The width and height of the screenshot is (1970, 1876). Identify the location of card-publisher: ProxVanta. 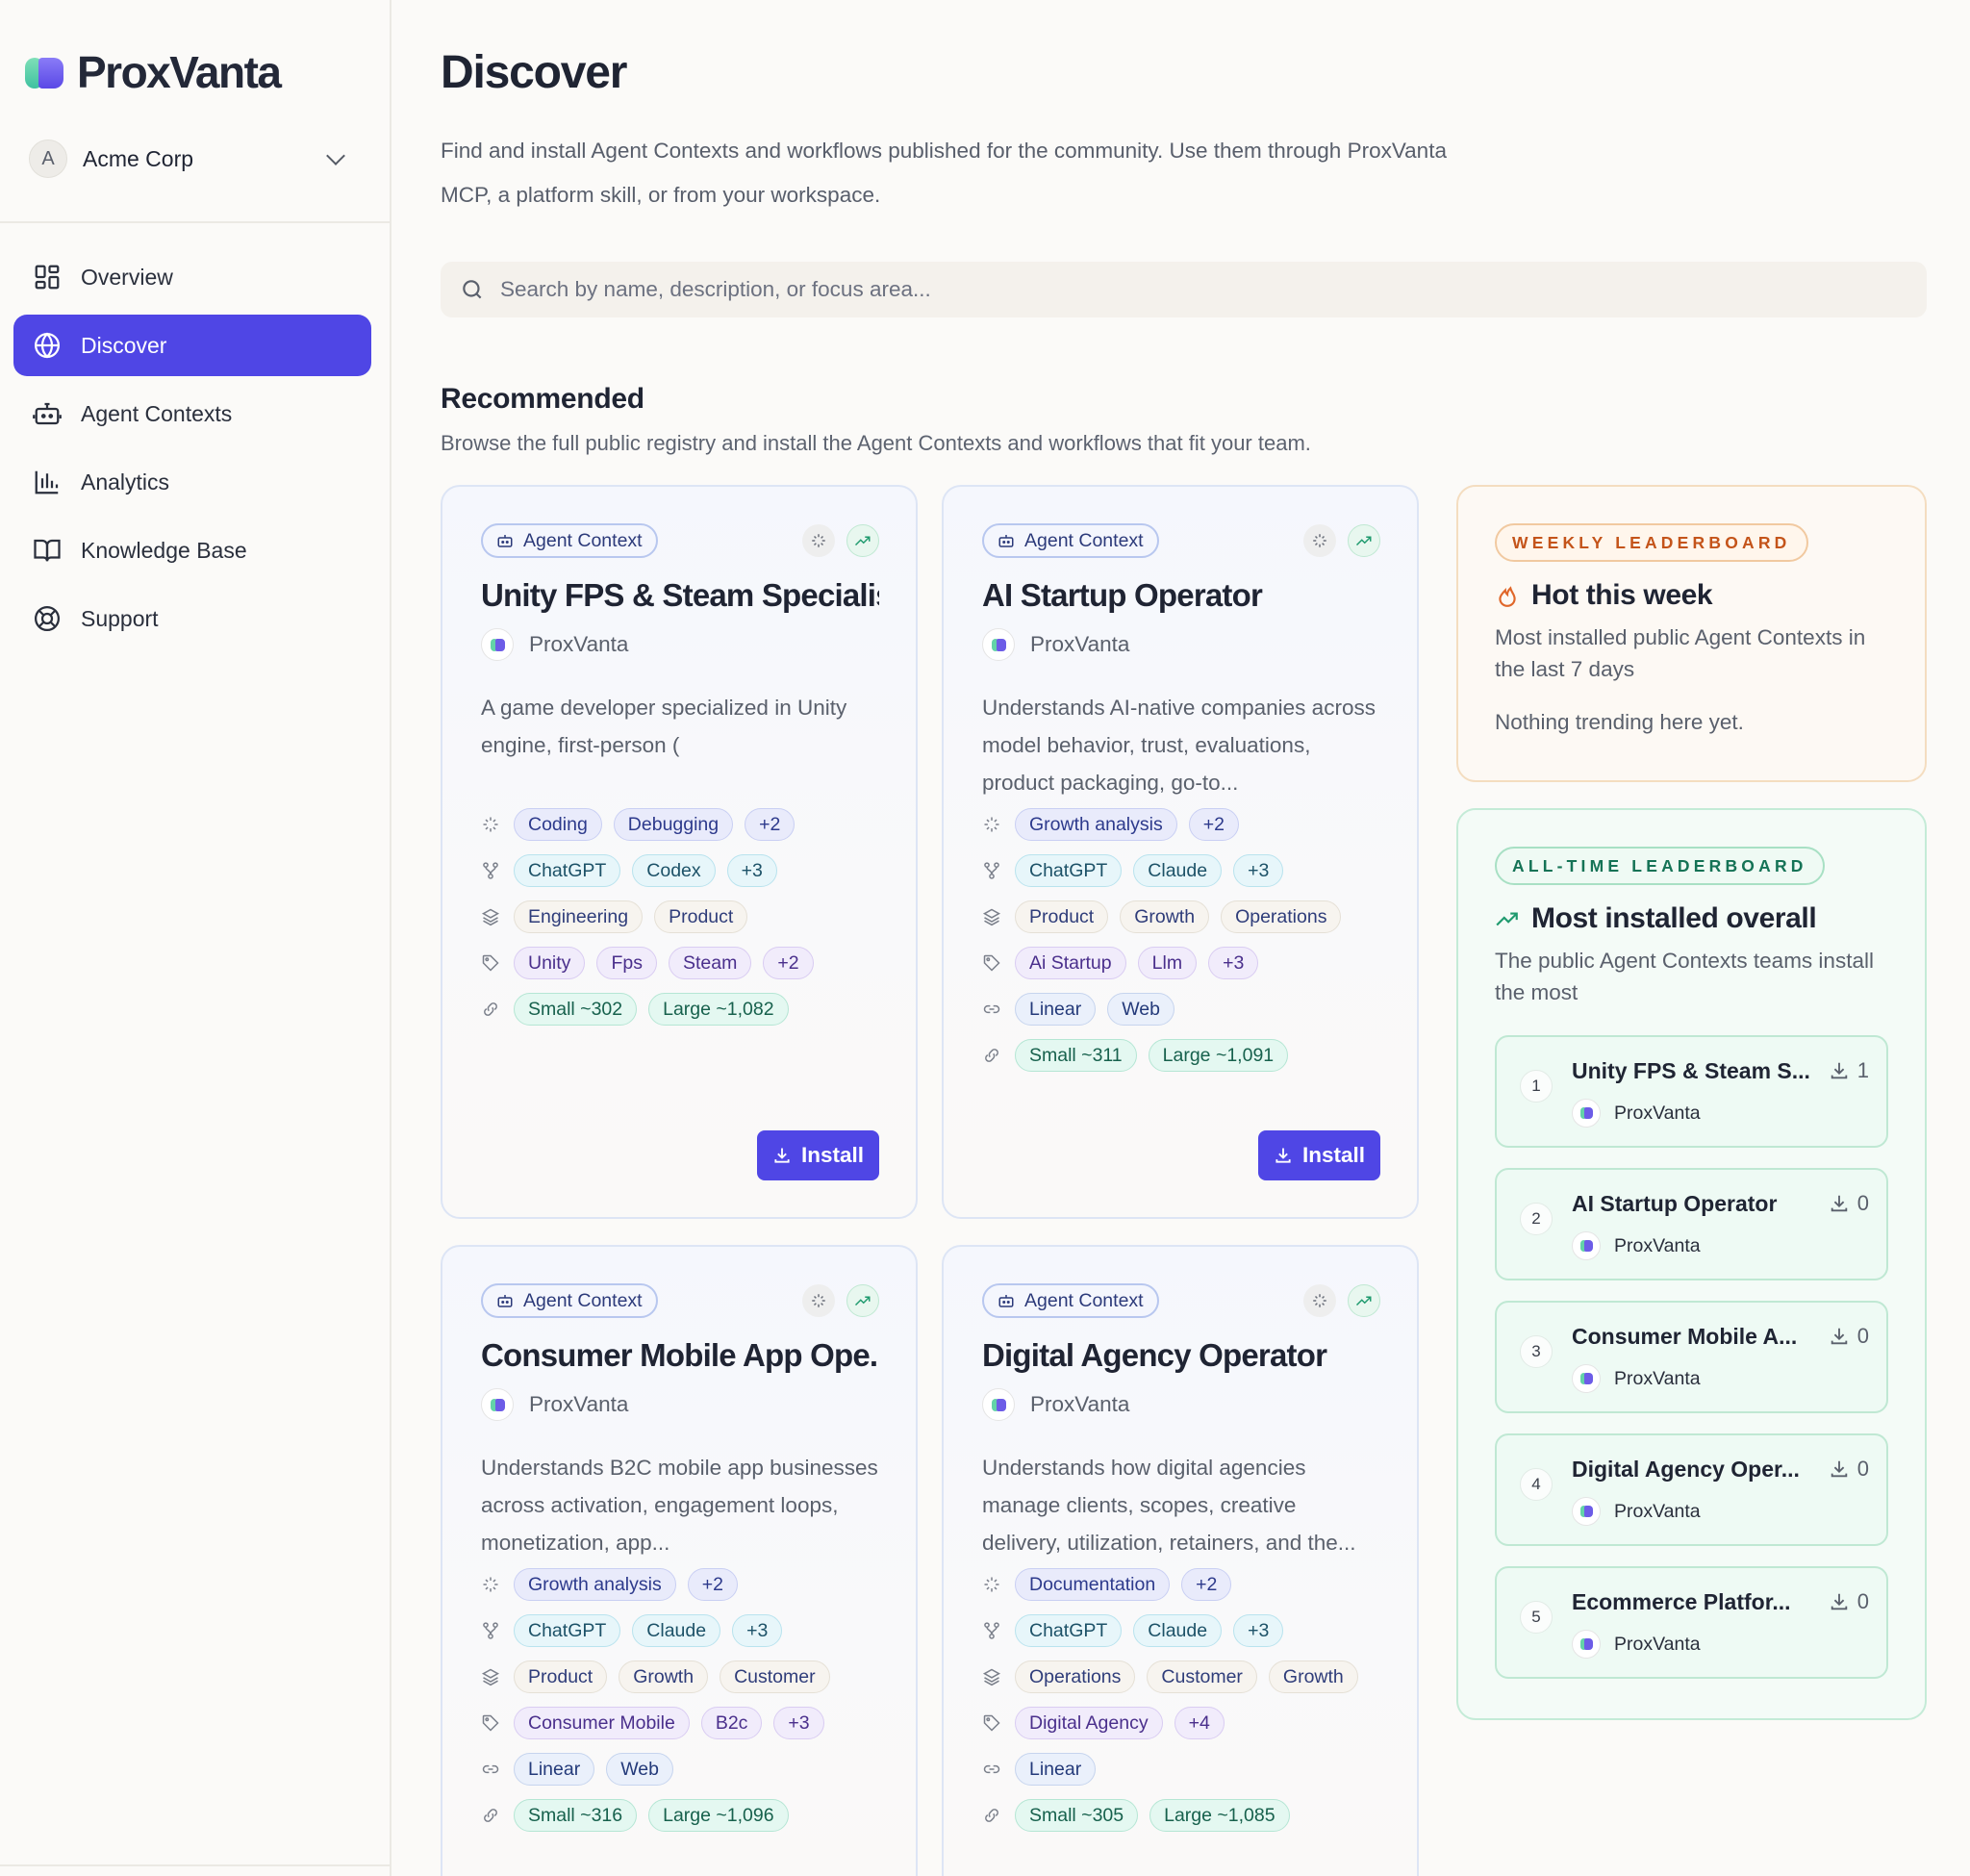
(680, 1404).